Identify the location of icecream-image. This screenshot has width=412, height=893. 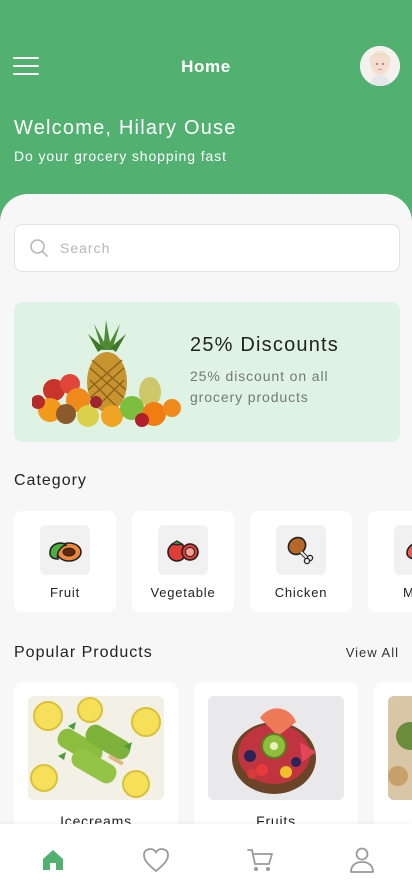
(96, 748).